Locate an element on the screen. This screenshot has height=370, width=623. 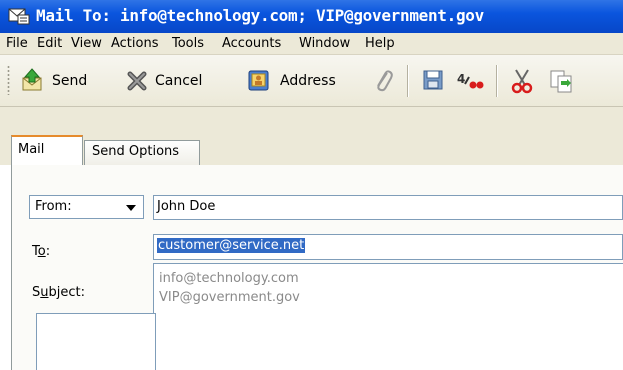
cut-button is located at coordinates (521, 81).